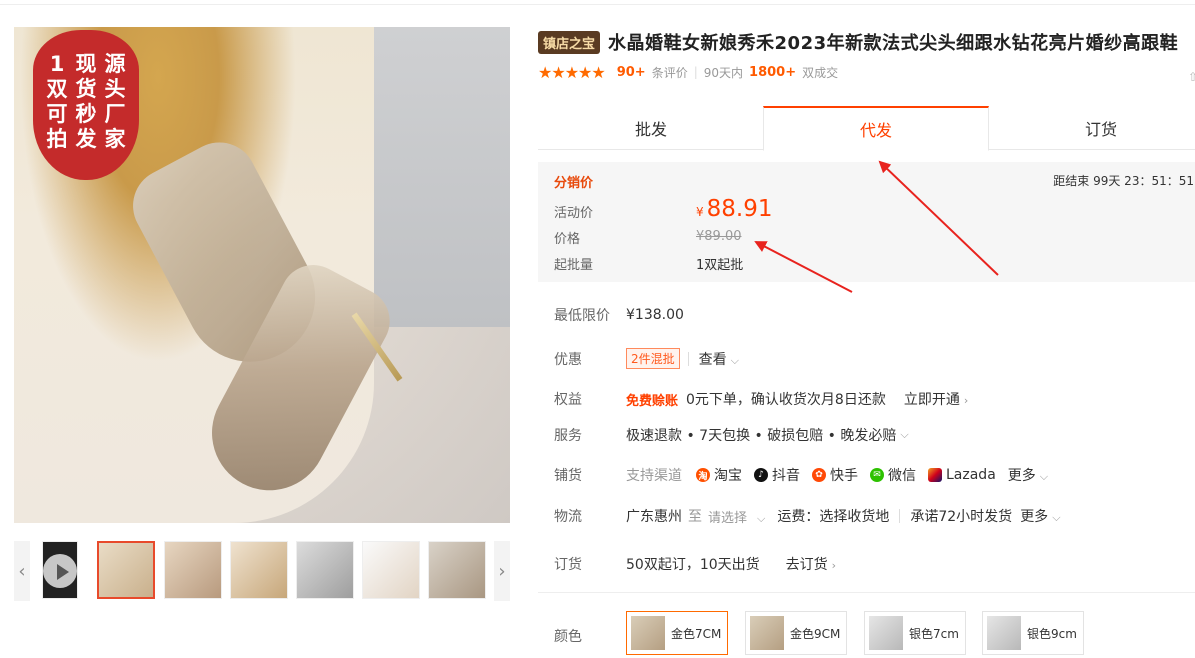  Describe the element at coordinates (938, 218) in the screenshot. I see `annotation-arrow-tab` at that location.